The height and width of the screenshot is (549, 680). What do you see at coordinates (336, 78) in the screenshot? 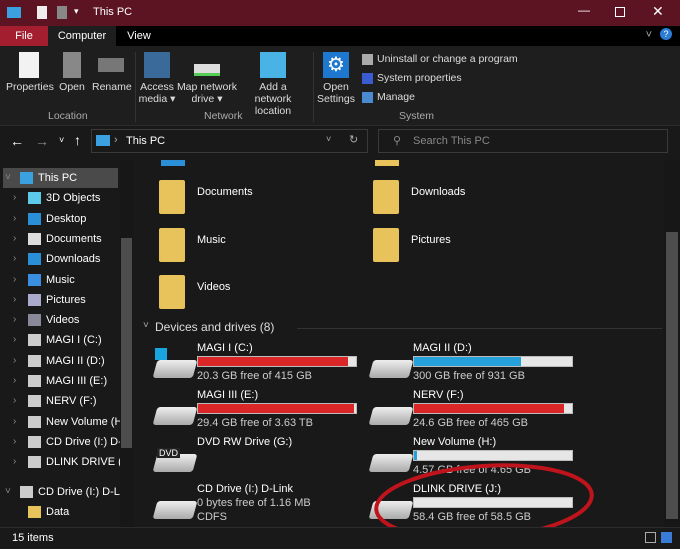
I see `open-settings-button: ⚙ Open Settings` at bounding box center [336, 78].